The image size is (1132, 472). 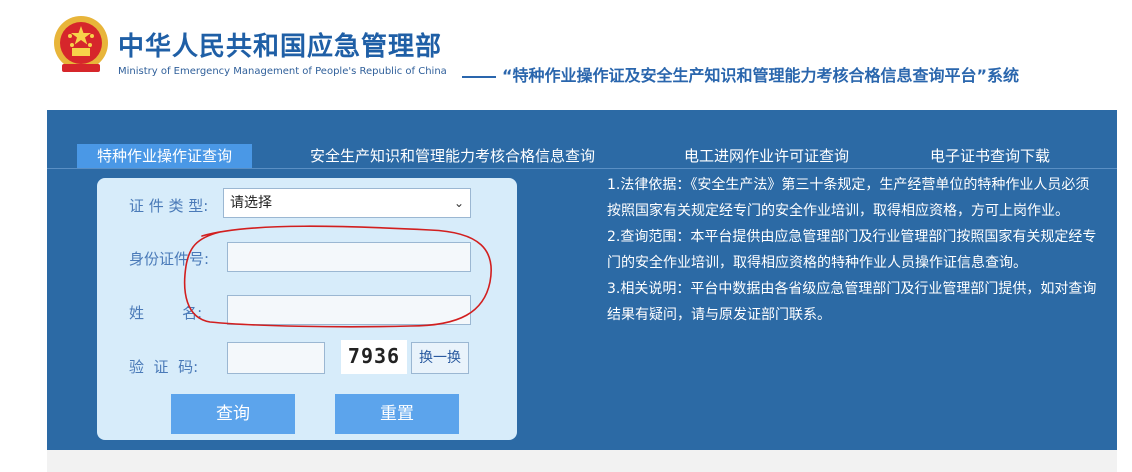 I want to click on query-button: 查询, so click(x=233, y=414).